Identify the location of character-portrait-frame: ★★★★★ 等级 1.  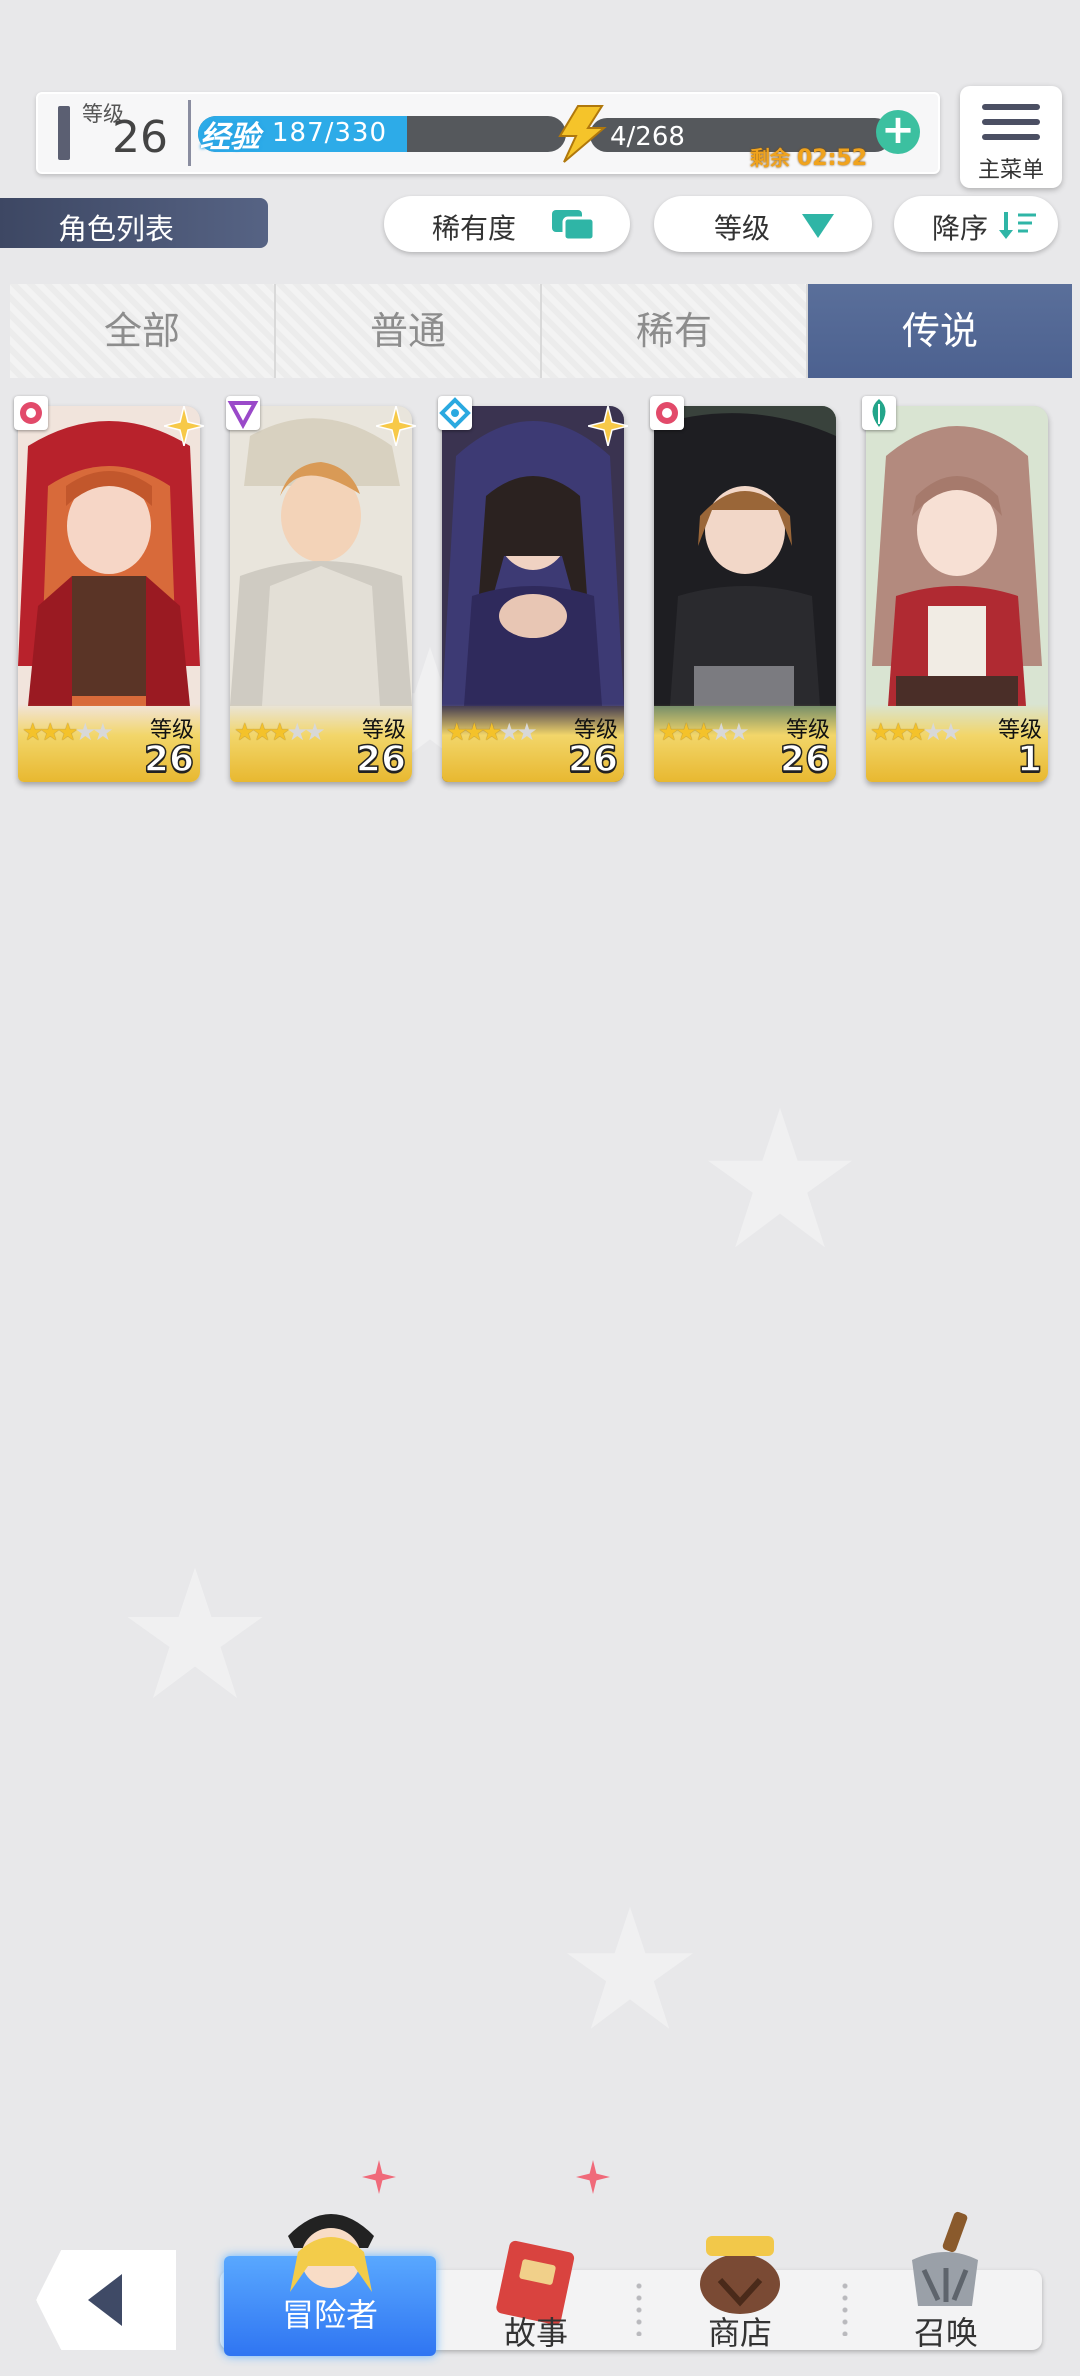
(957, 594).